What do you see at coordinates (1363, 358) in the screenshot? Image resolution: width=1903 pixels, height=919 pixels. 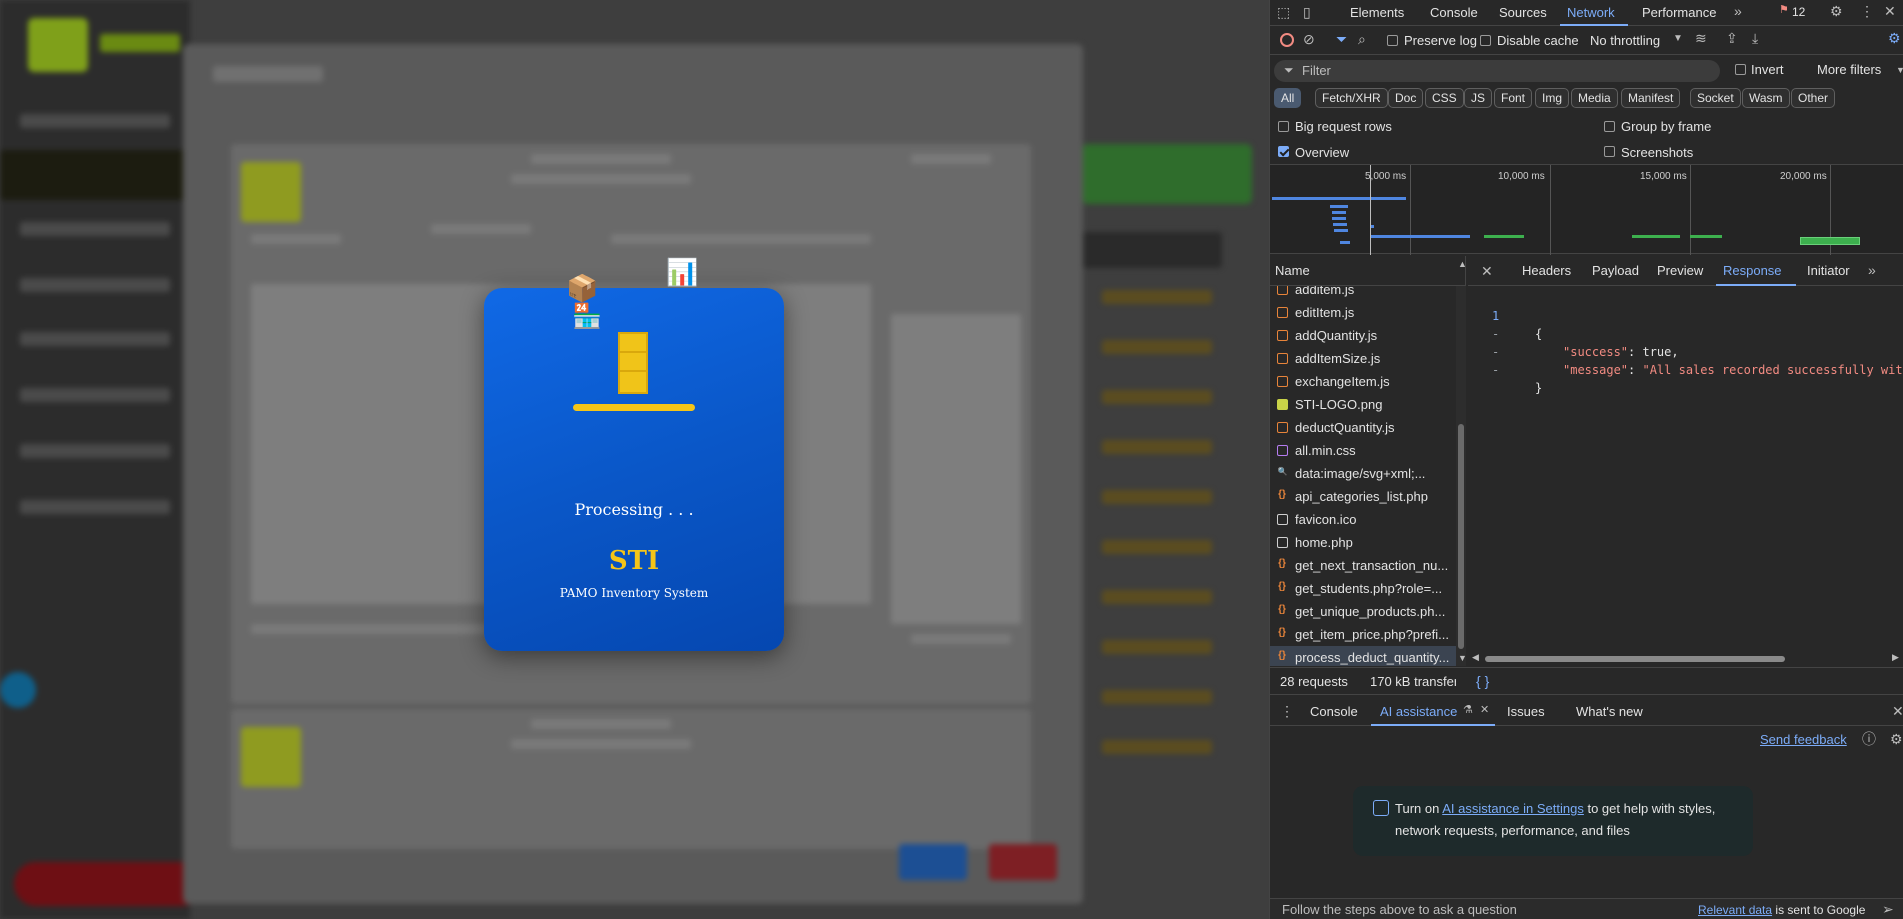 I see `request-row: addItemSize.js` at bounding box center [1363, 358].